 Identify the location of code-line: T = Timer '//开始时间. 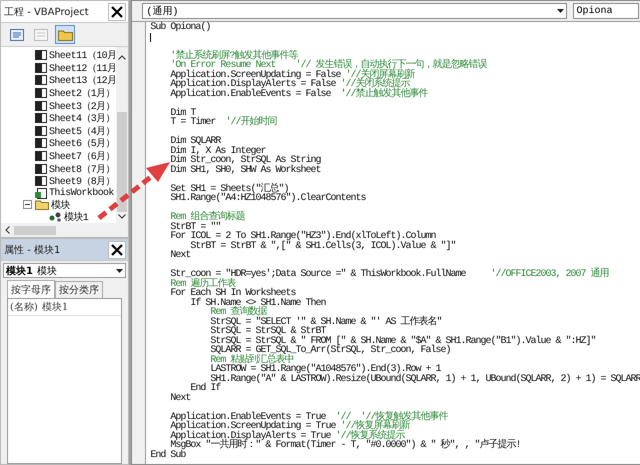
(222, 123).